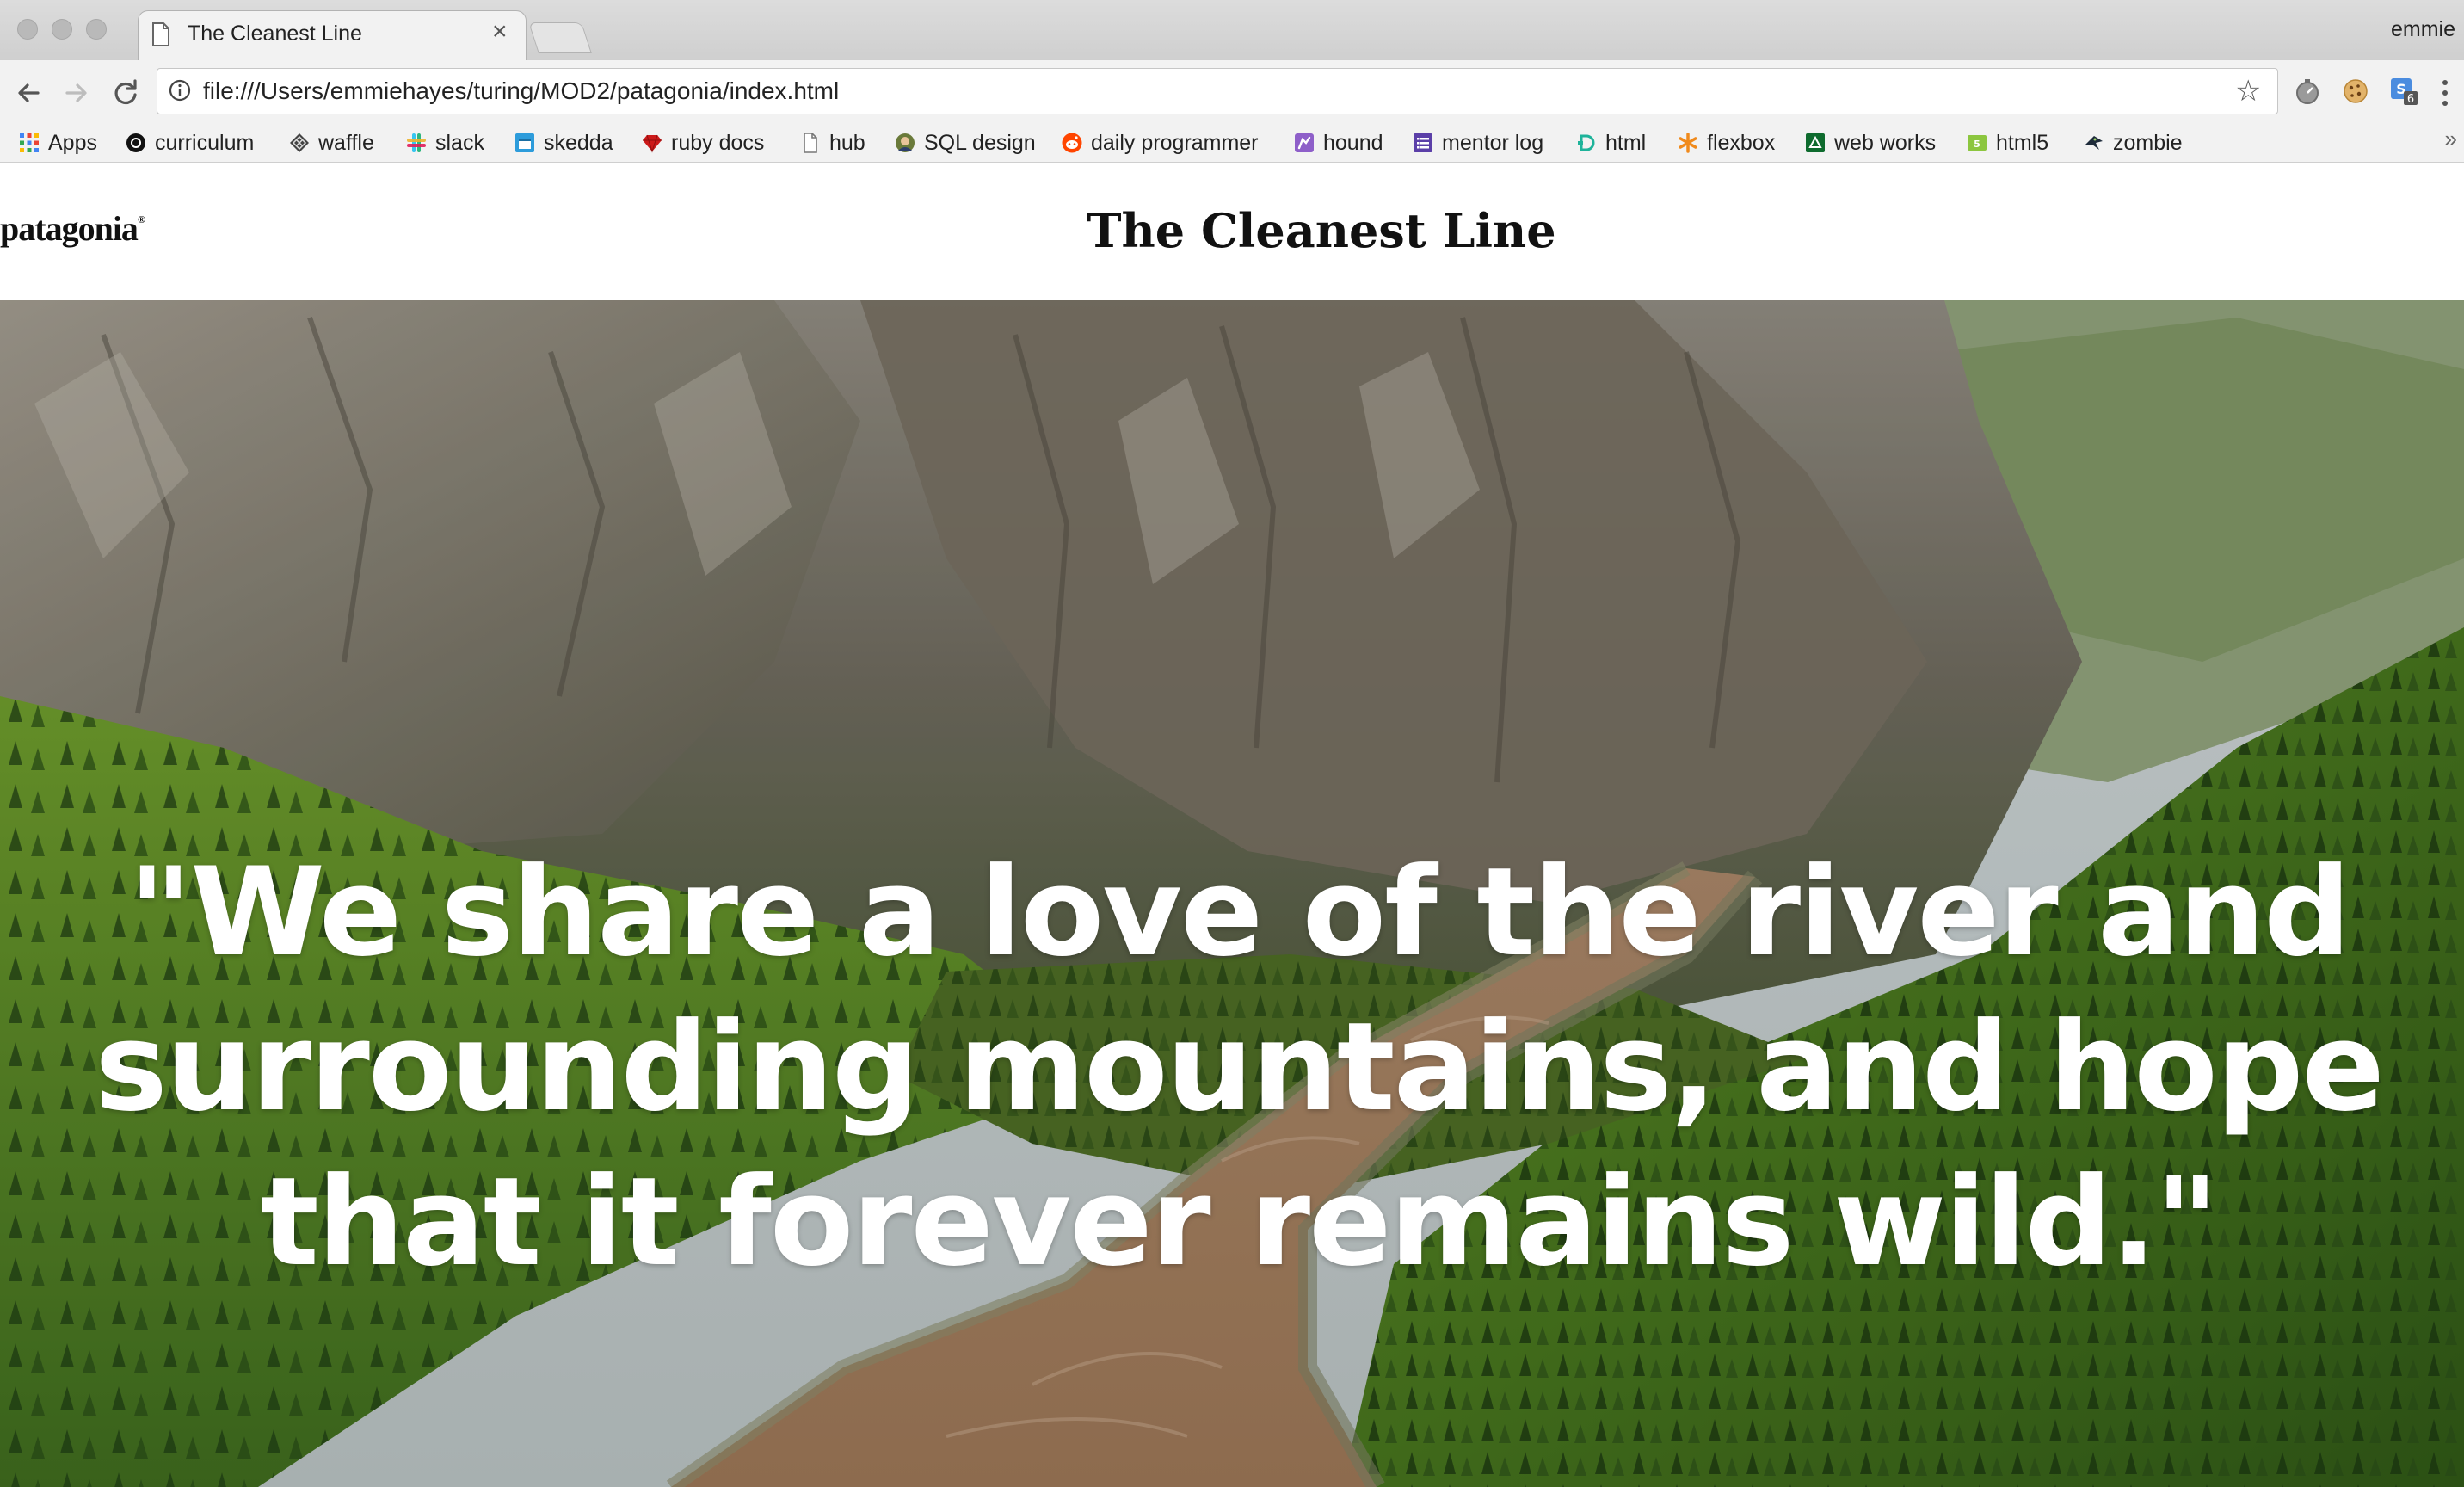 The image size is (2464, 1487). I want to click on svg-text: 5, so click(1977, 144).